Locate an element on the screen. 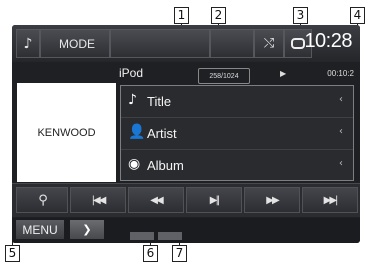 Image resolution: width=366 pixels, height=266 pixels. play-pause-icon: ▶|| is located at coordinates (215, 200).